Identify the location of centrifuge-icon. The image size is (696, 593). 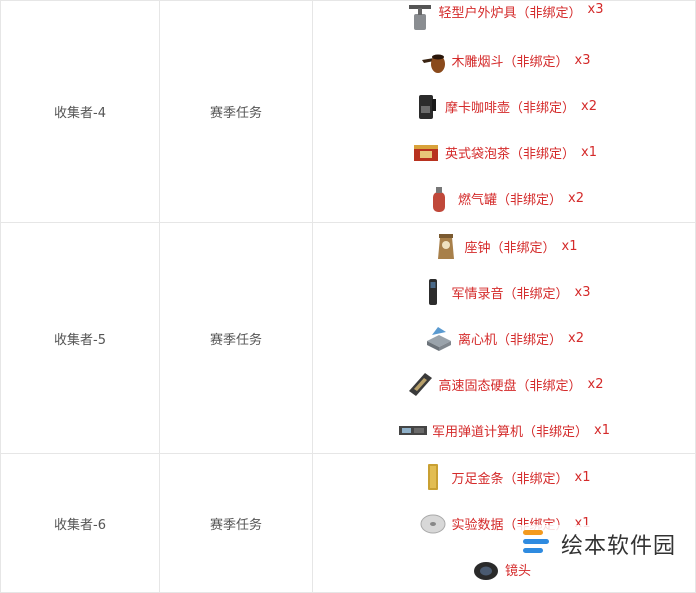
(439, 338).